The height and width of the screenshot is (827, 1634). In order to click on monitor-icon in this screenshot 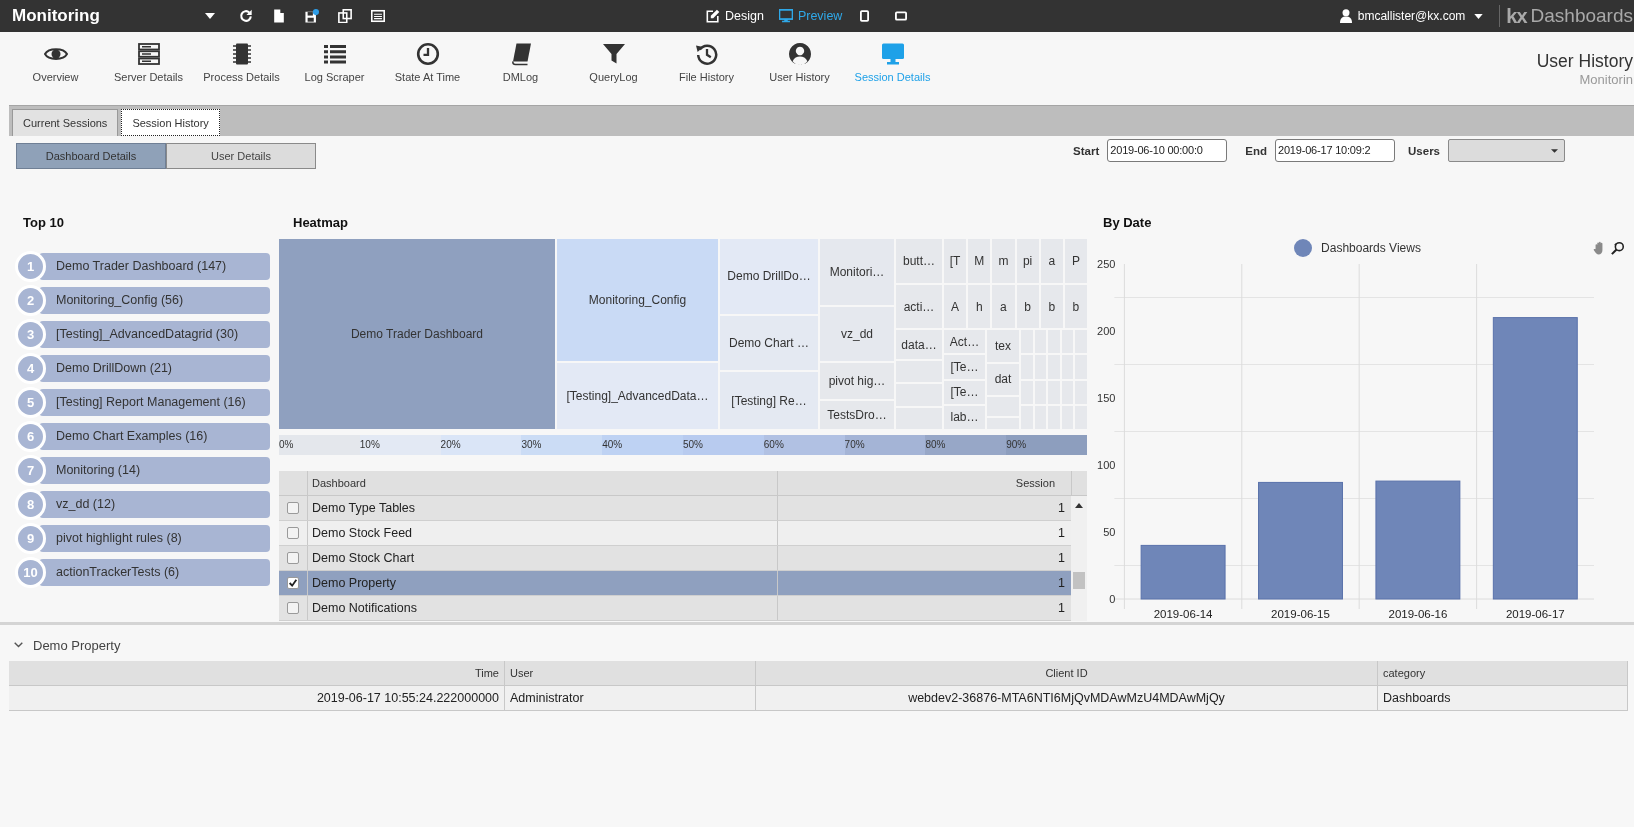, I will do `click(785, 16)`.